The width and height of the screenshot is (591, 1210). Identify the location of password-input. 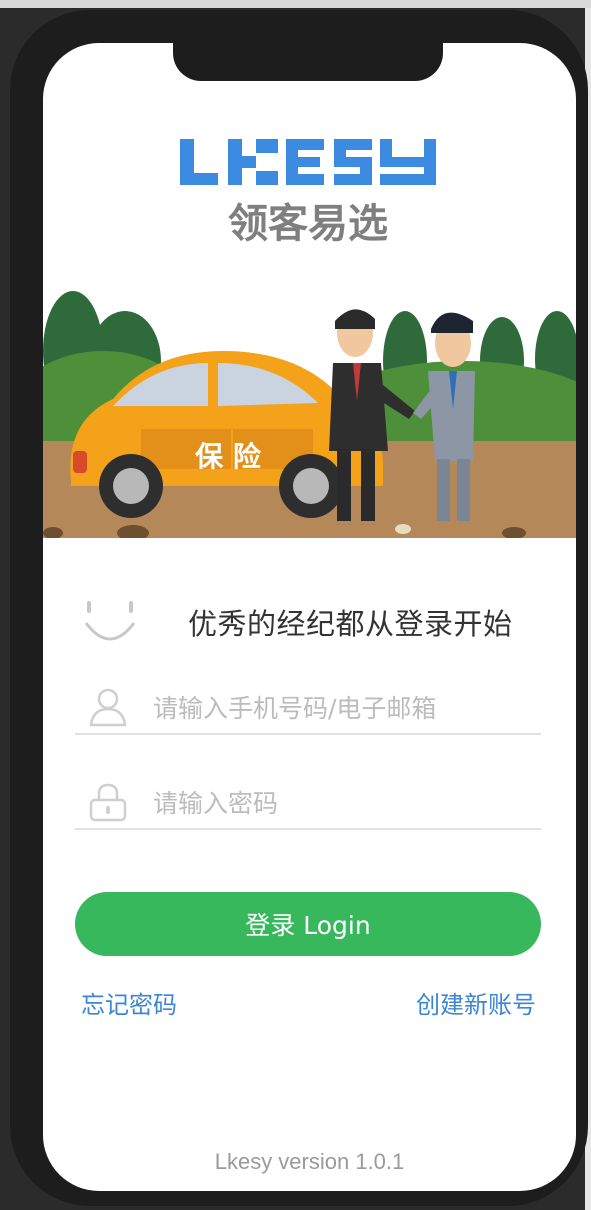
(343, 803).